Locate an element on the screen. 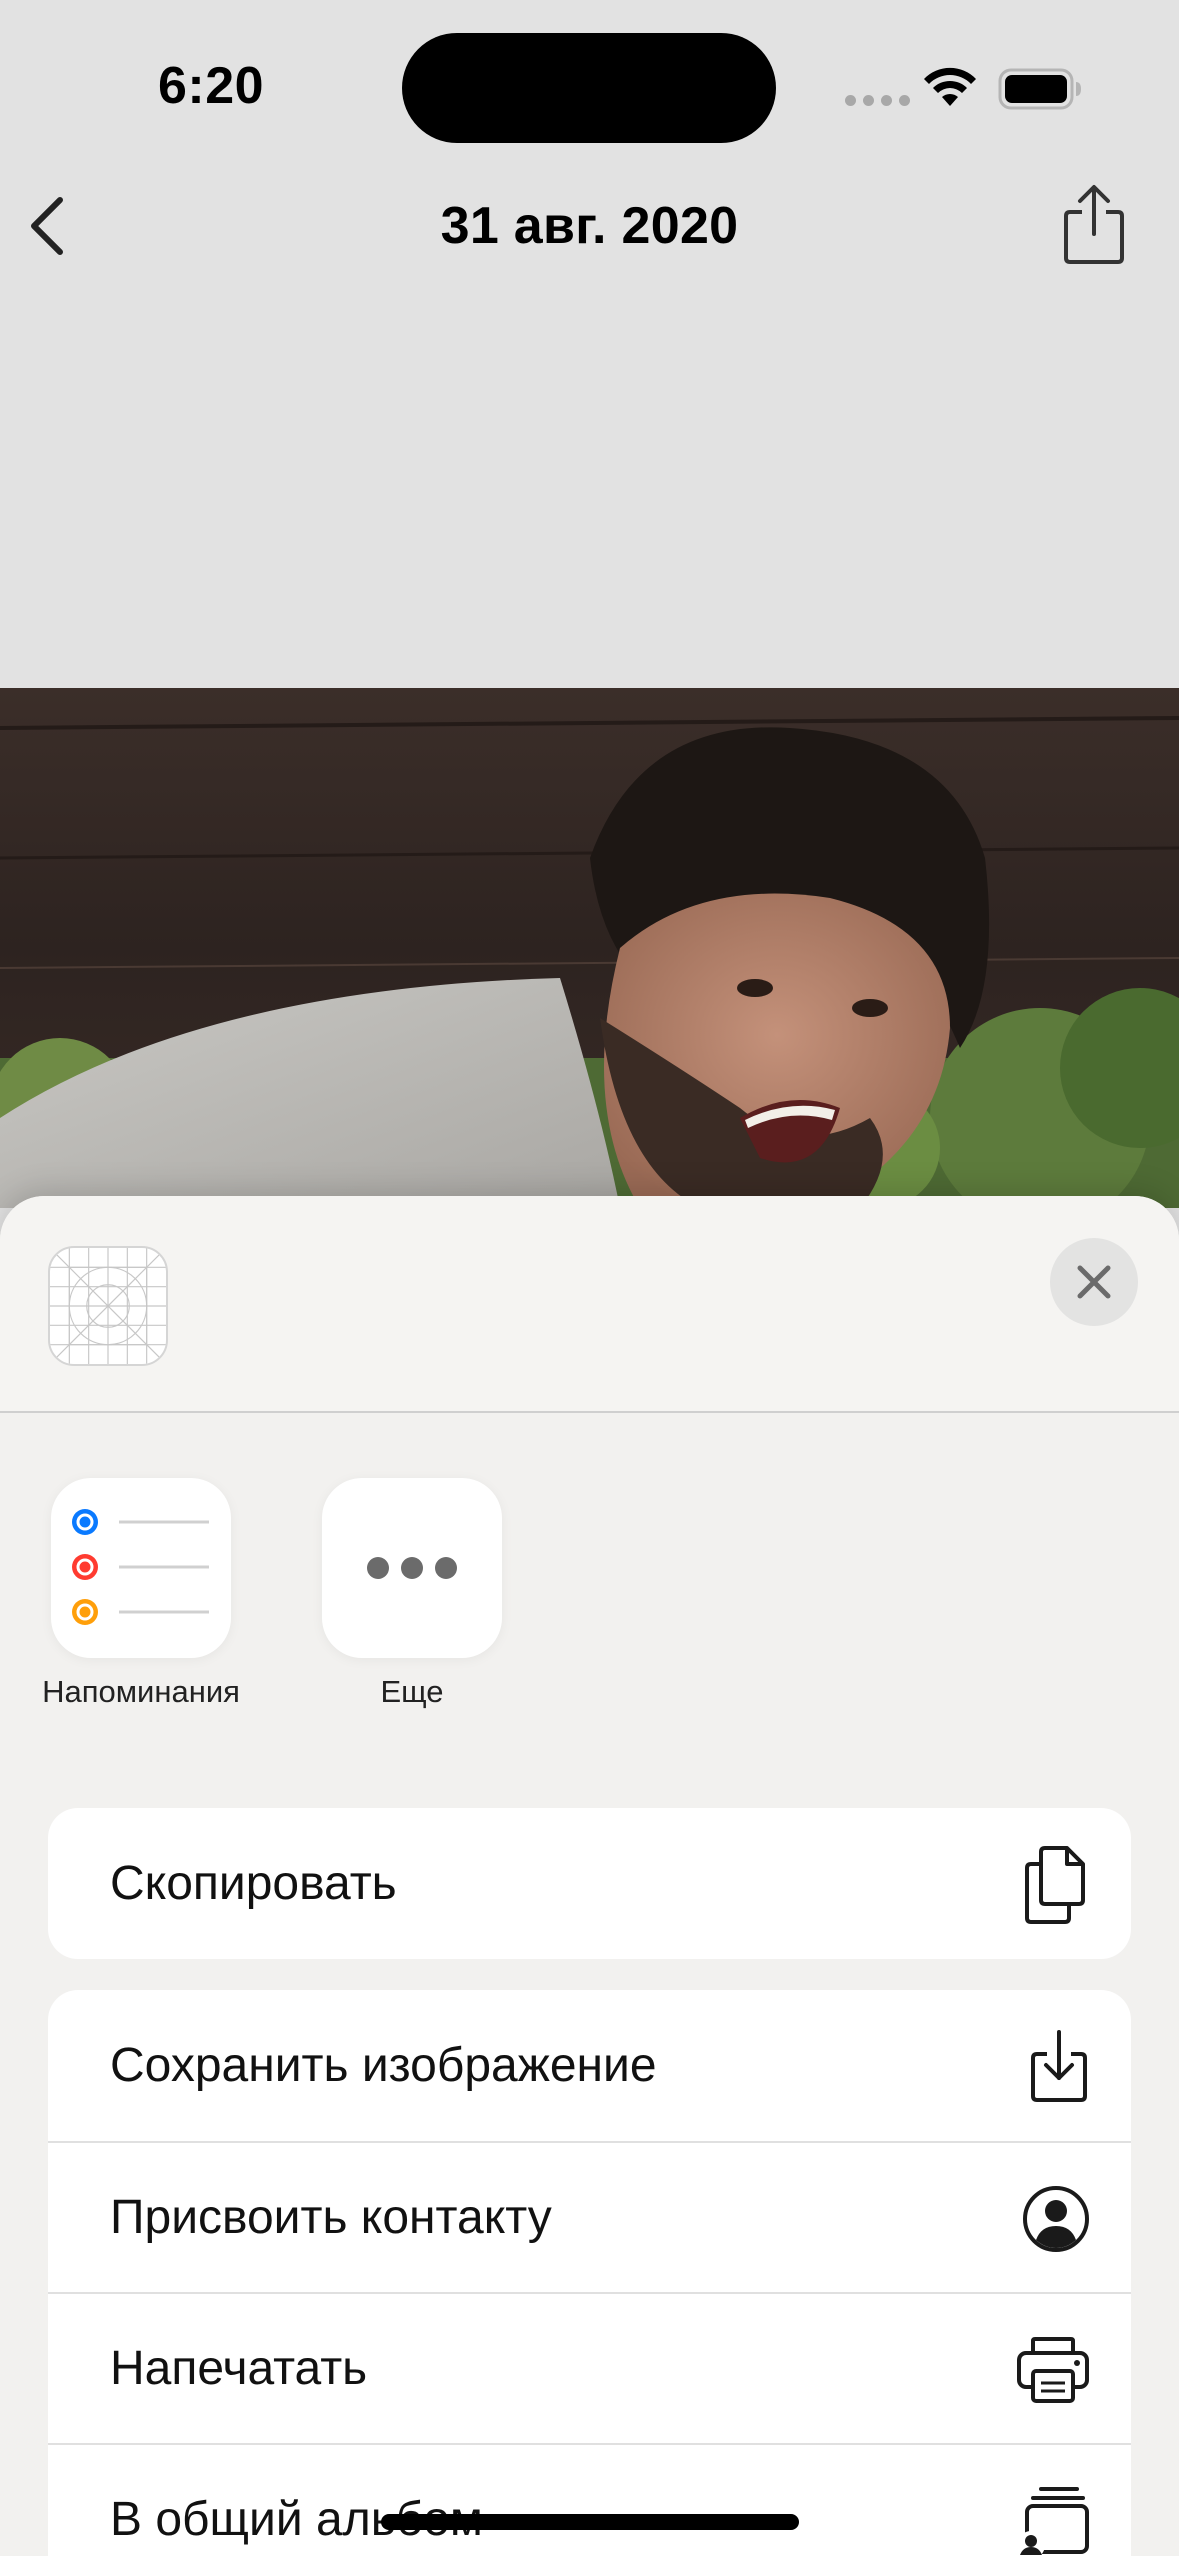 The width and height of the screenshot is (1179, 2556). close-icon is located at coordinates (1094, 1282).